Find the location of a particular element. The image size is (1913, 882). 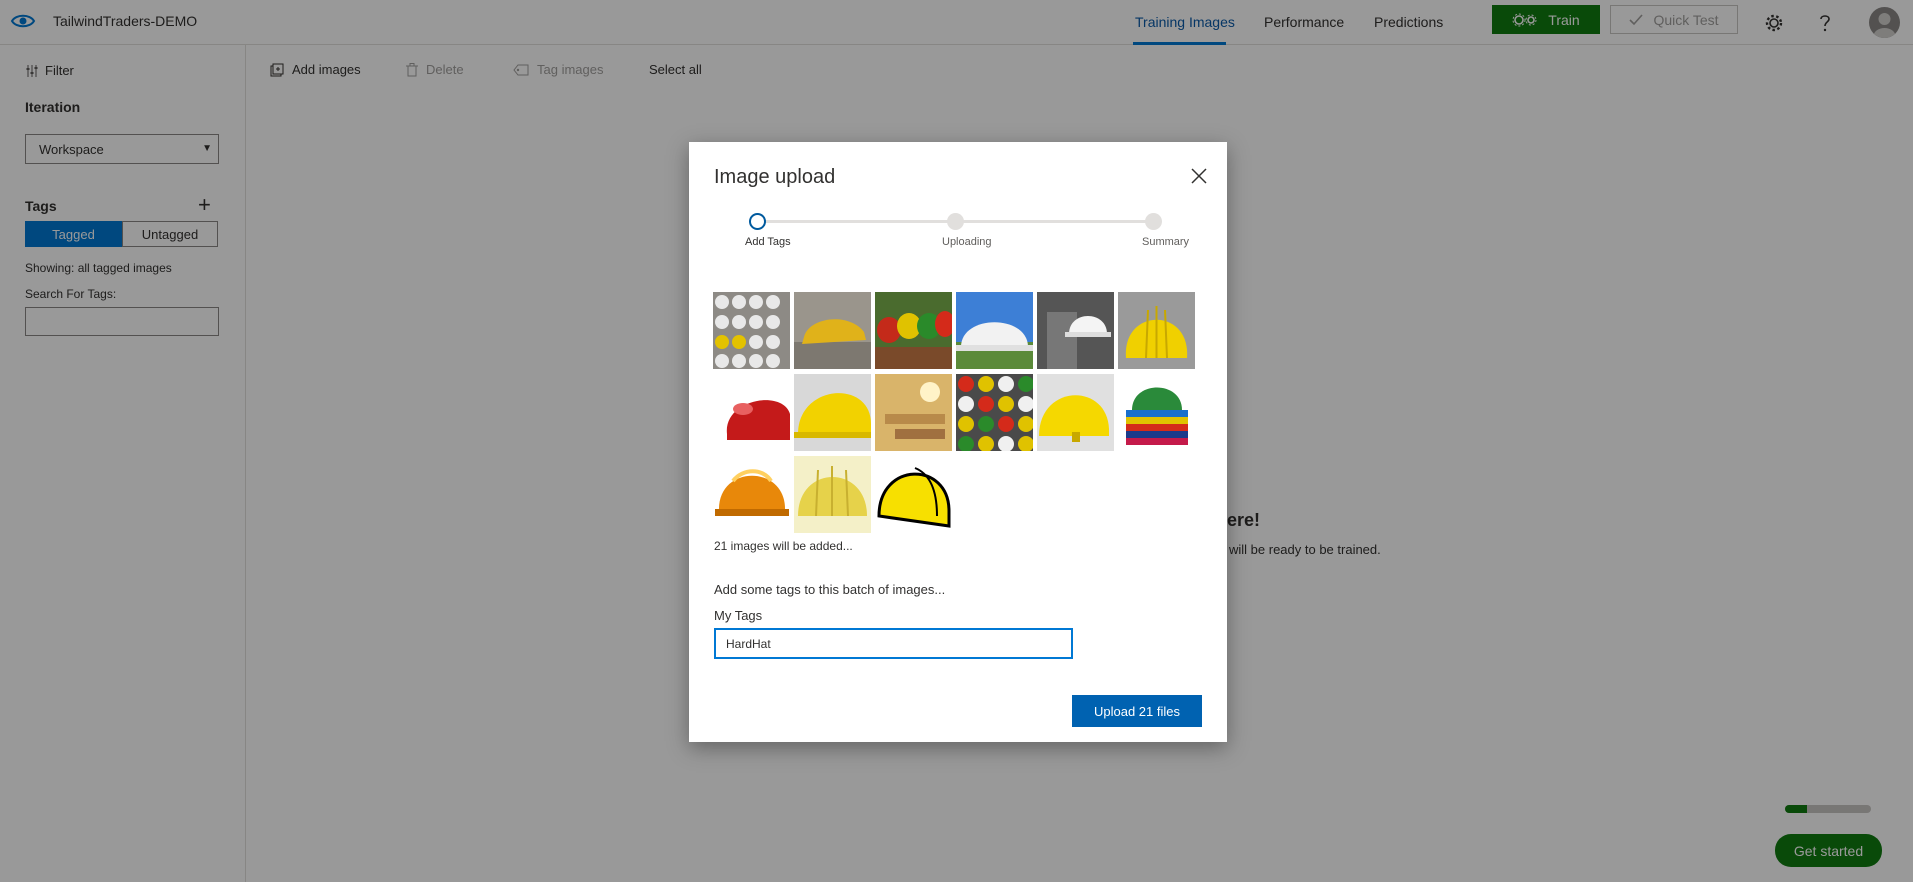

step-add-tags-dot is located at coordinates (757, 221).